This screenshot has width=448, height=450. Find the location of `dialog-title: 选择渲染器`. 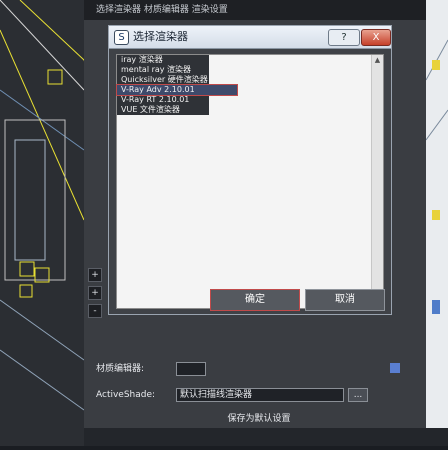

dialog-title: 选择渲染器 is located at coordinates (160, 36).